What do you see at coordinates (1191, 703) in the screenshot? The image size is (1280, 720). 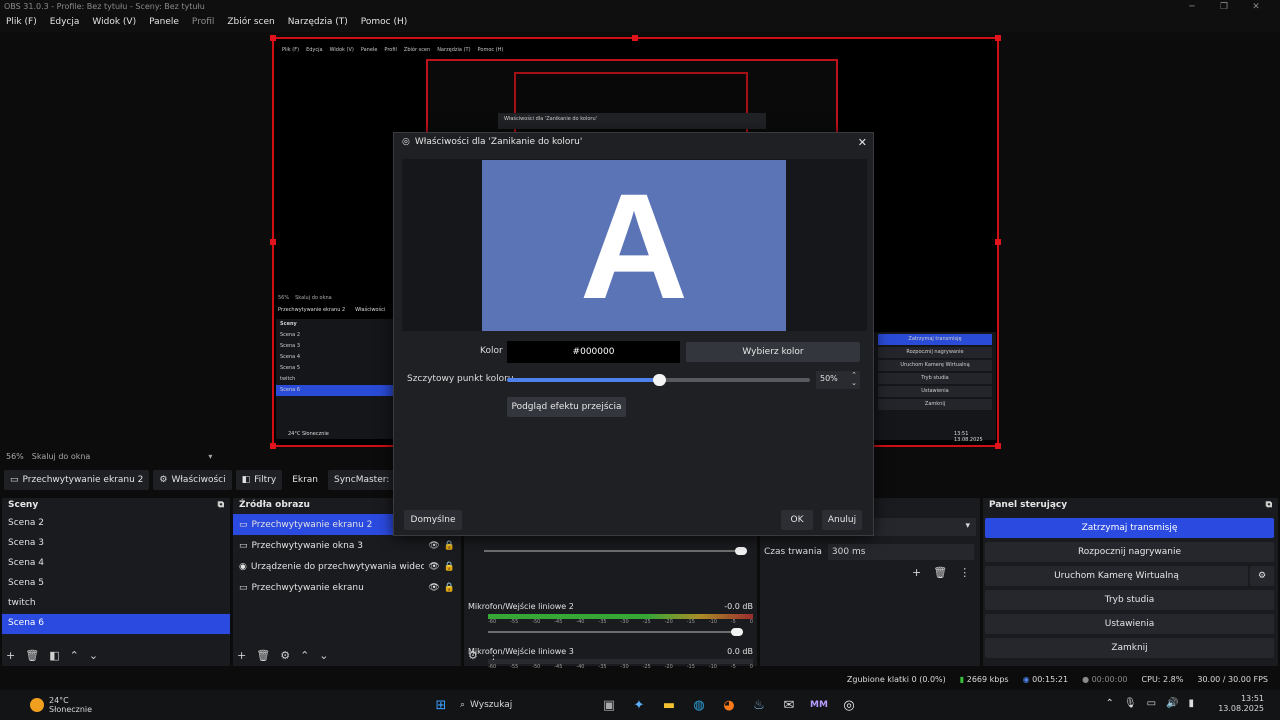 I see `battery-icon: ▮` at bounding box center [1191, 703].